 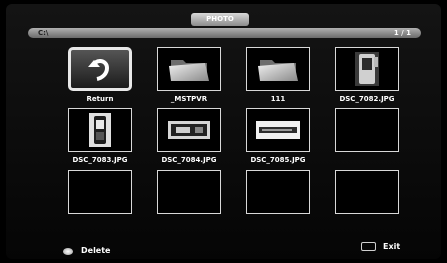 What do you see at coordinates (189, 160) in the screenshot?
I see `grid-item-label: DSC_7084.JPG` at bounding box center [189, 160].